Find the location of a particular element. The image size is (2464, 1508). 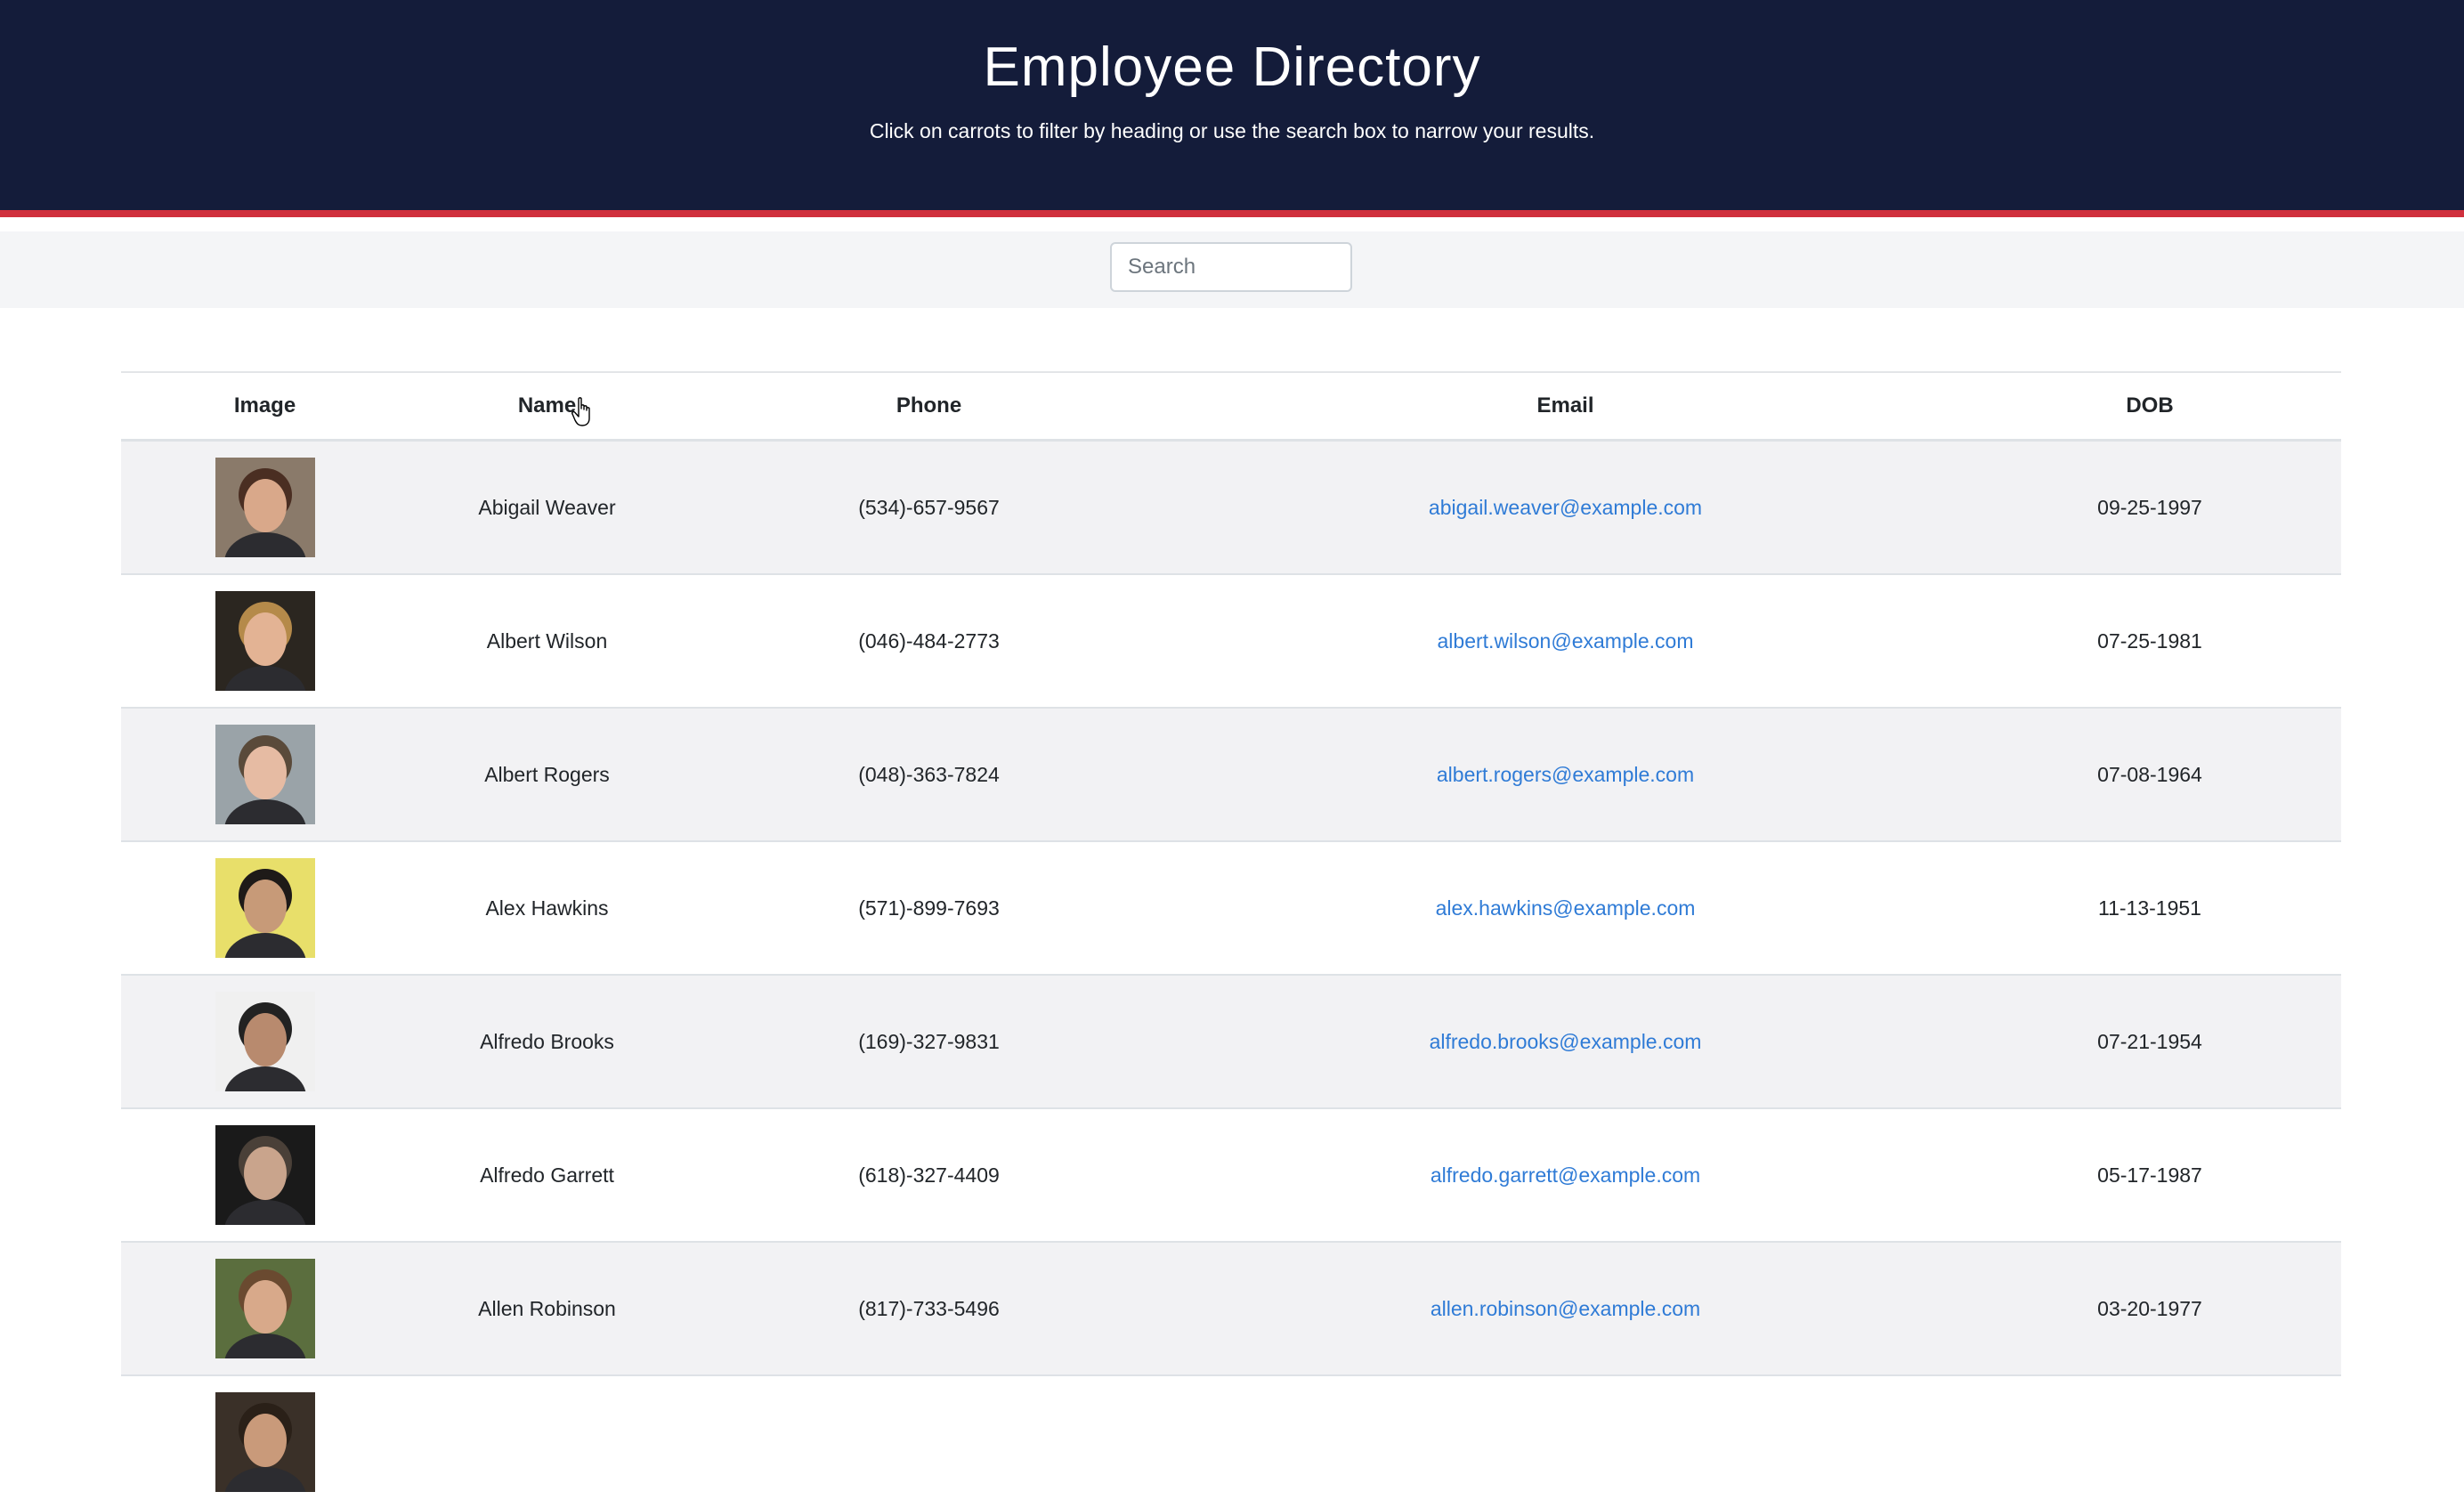

cell-dob is located at coordinates (2149, 1441).